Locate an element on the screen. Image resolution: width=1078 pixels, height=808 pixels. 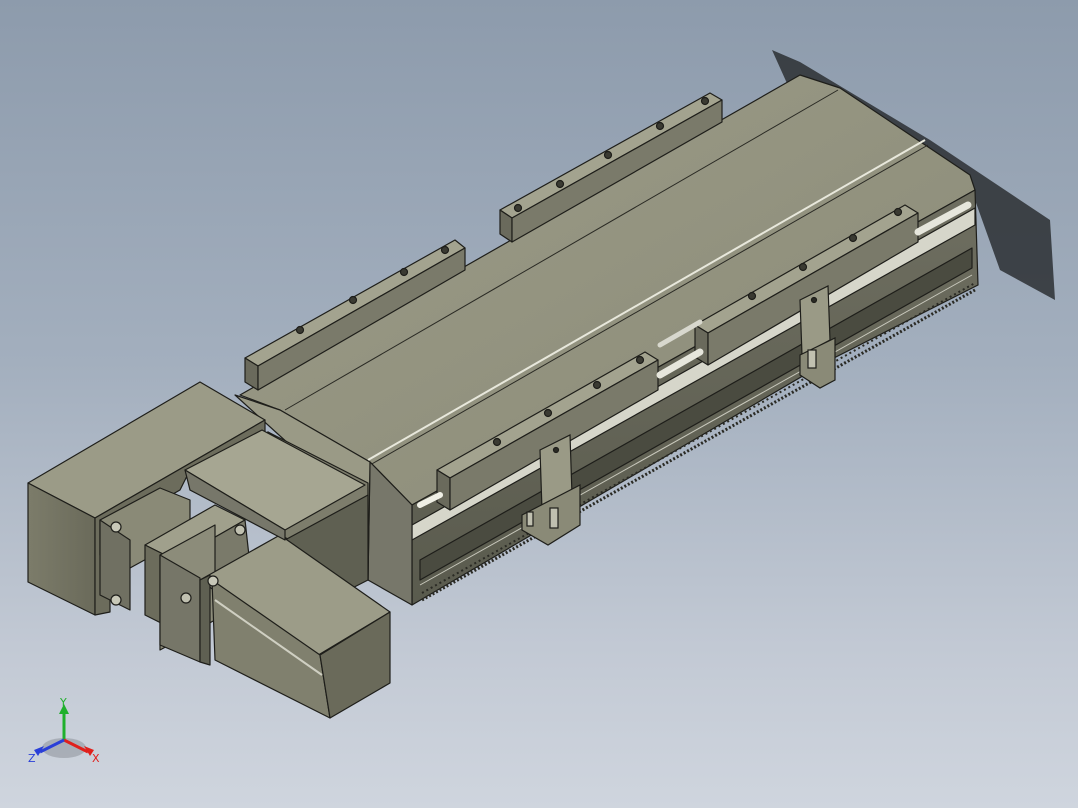
y-axis-label: Y is located at coordinates (63, 702).